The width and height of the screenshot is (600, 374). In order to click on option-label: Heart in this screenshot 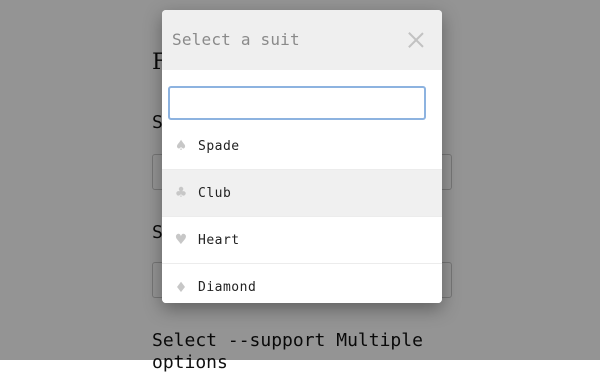, I will do `click(219, 240)`.